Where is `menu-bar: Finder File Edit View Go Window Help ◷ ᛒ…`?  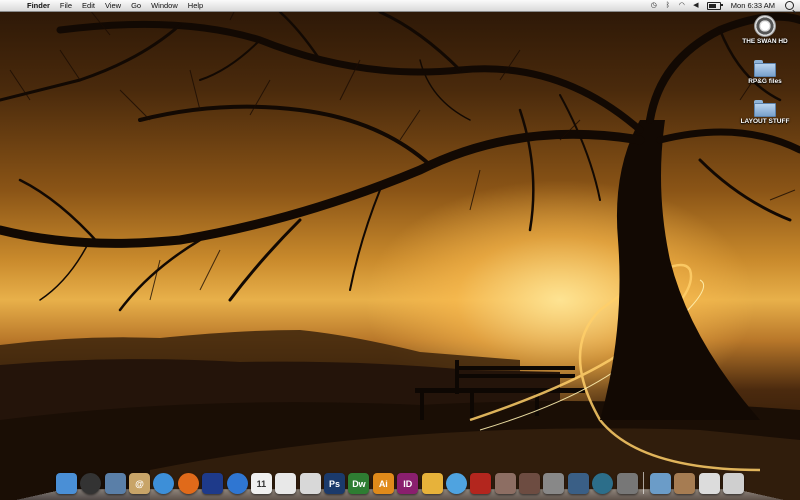 menu-bar: Finder File Edit View Go Window Help ◷ ᛒ… is located at coordinates (400, 6).